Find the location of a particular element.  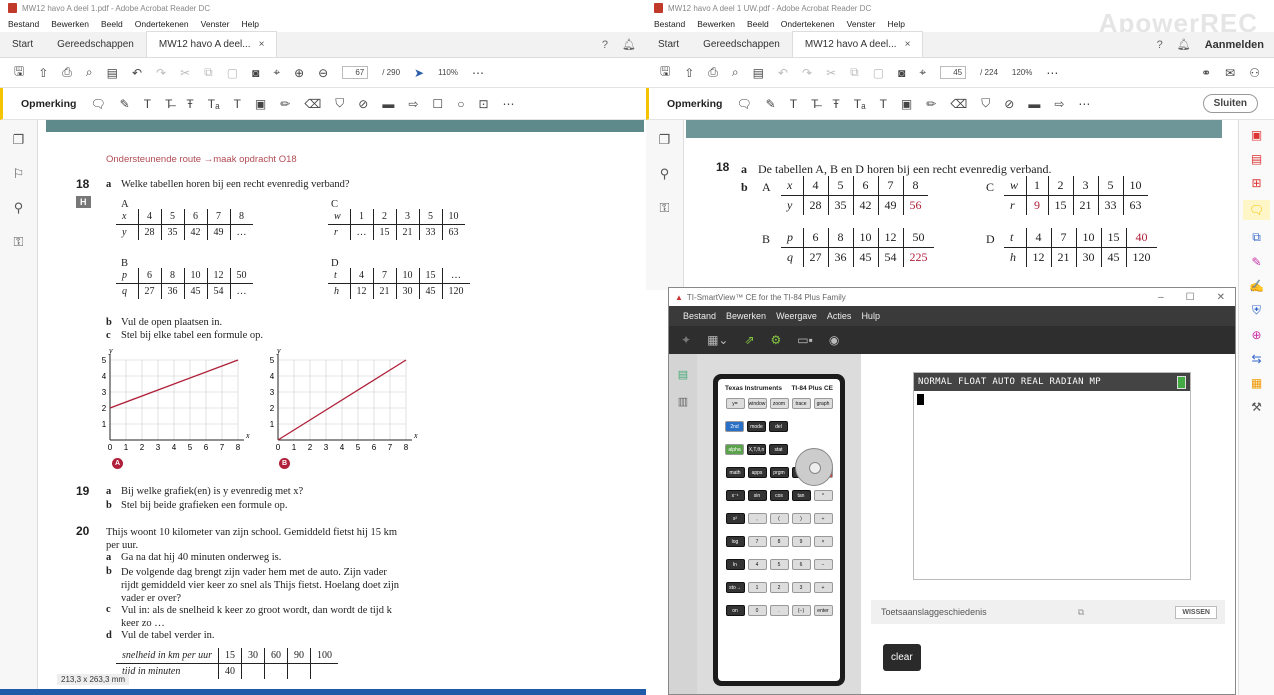

rectangle-icon: ☐ is located at coordinates (437, 104).